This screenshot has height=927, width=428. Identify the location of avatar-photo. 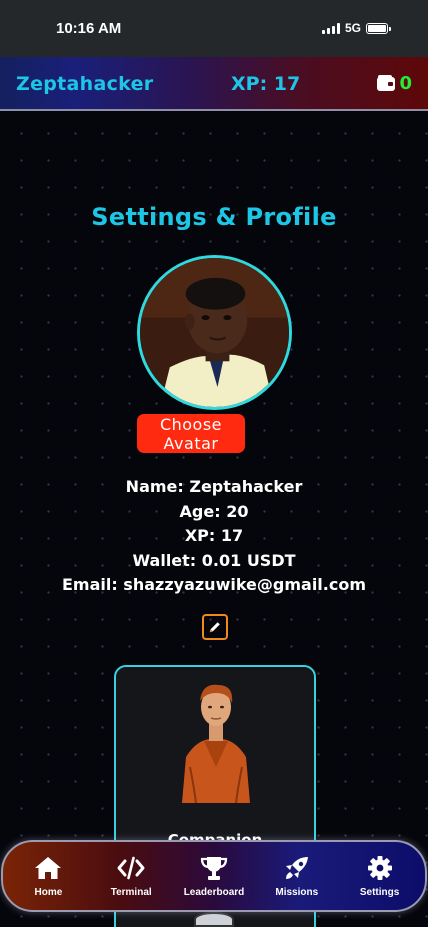
(214, 332).